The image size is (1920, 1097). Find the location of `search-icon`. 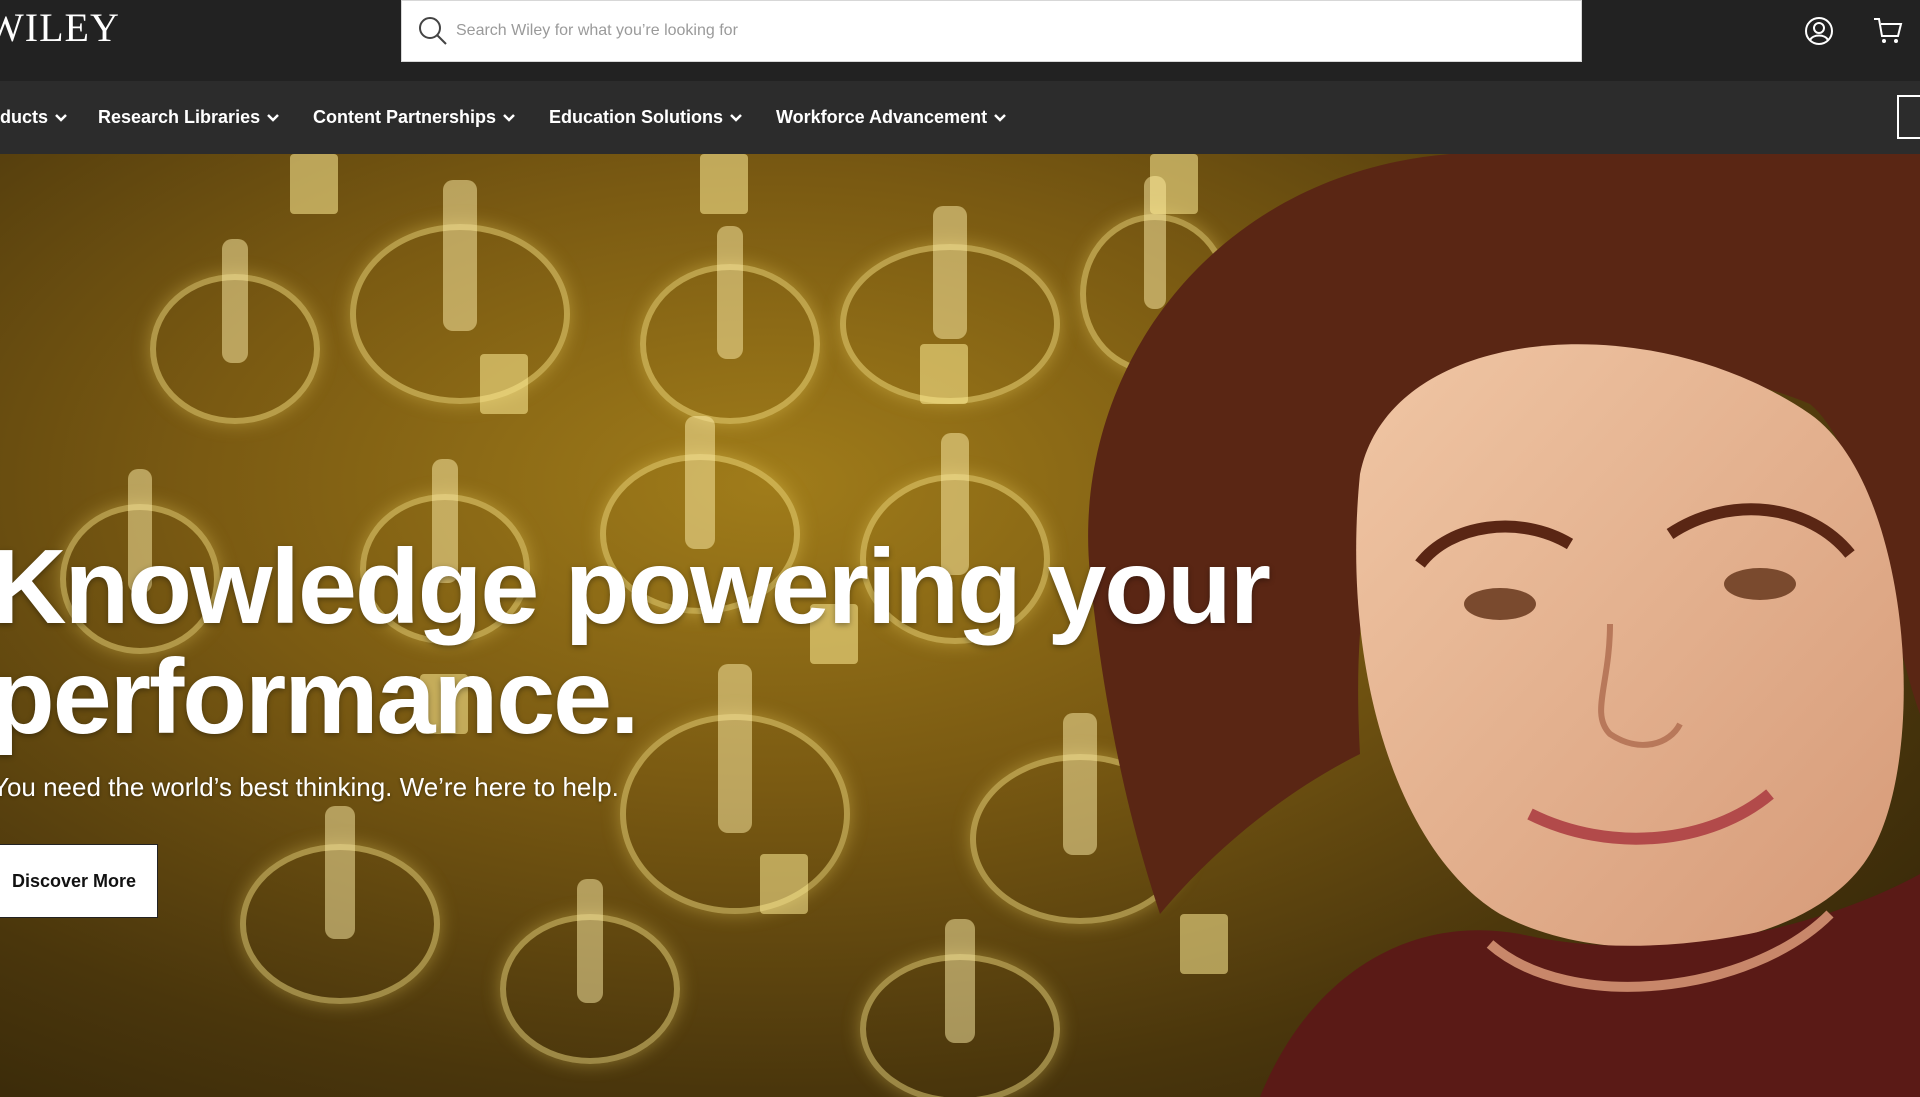

search-icon is located at coordinates (433, 31).